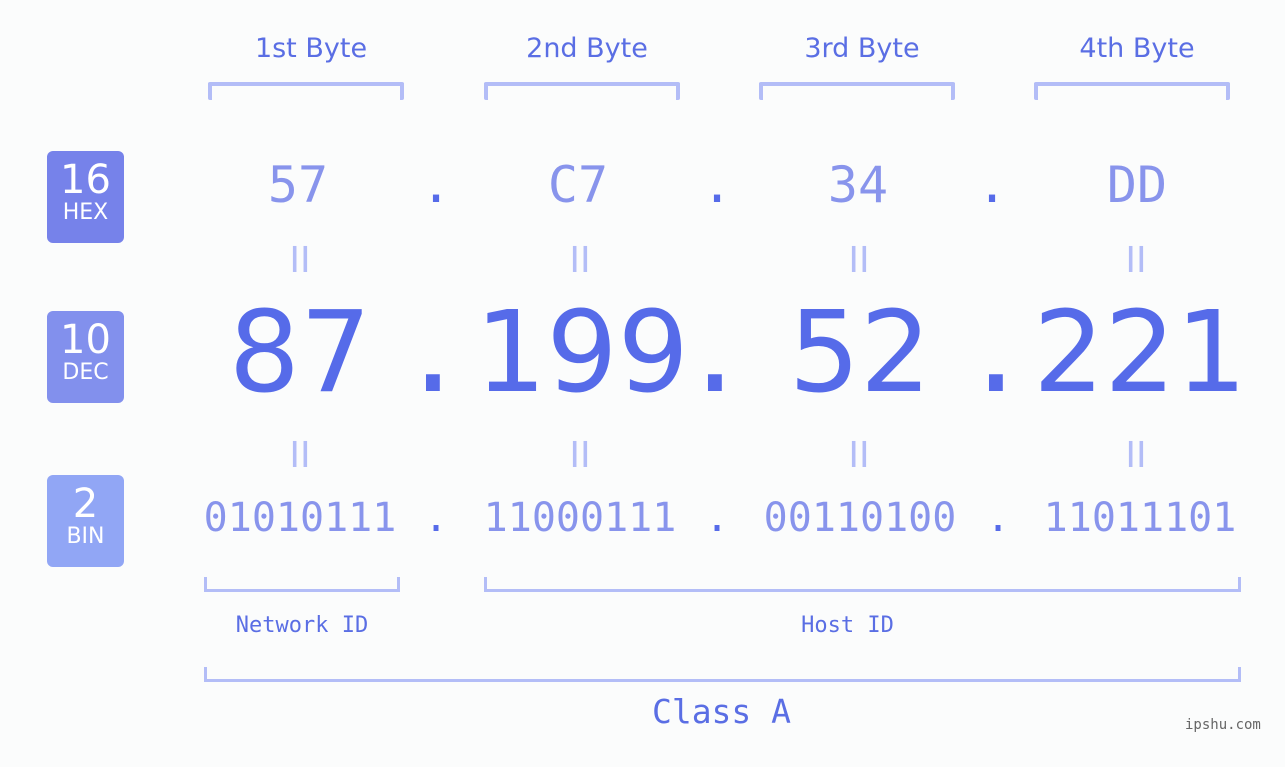 Image resolution: width=1285 pixels, height=767 pixels. Describe the element at coordinates (302, 584) in the screenshot. I see `network-id-bracket` at that location.